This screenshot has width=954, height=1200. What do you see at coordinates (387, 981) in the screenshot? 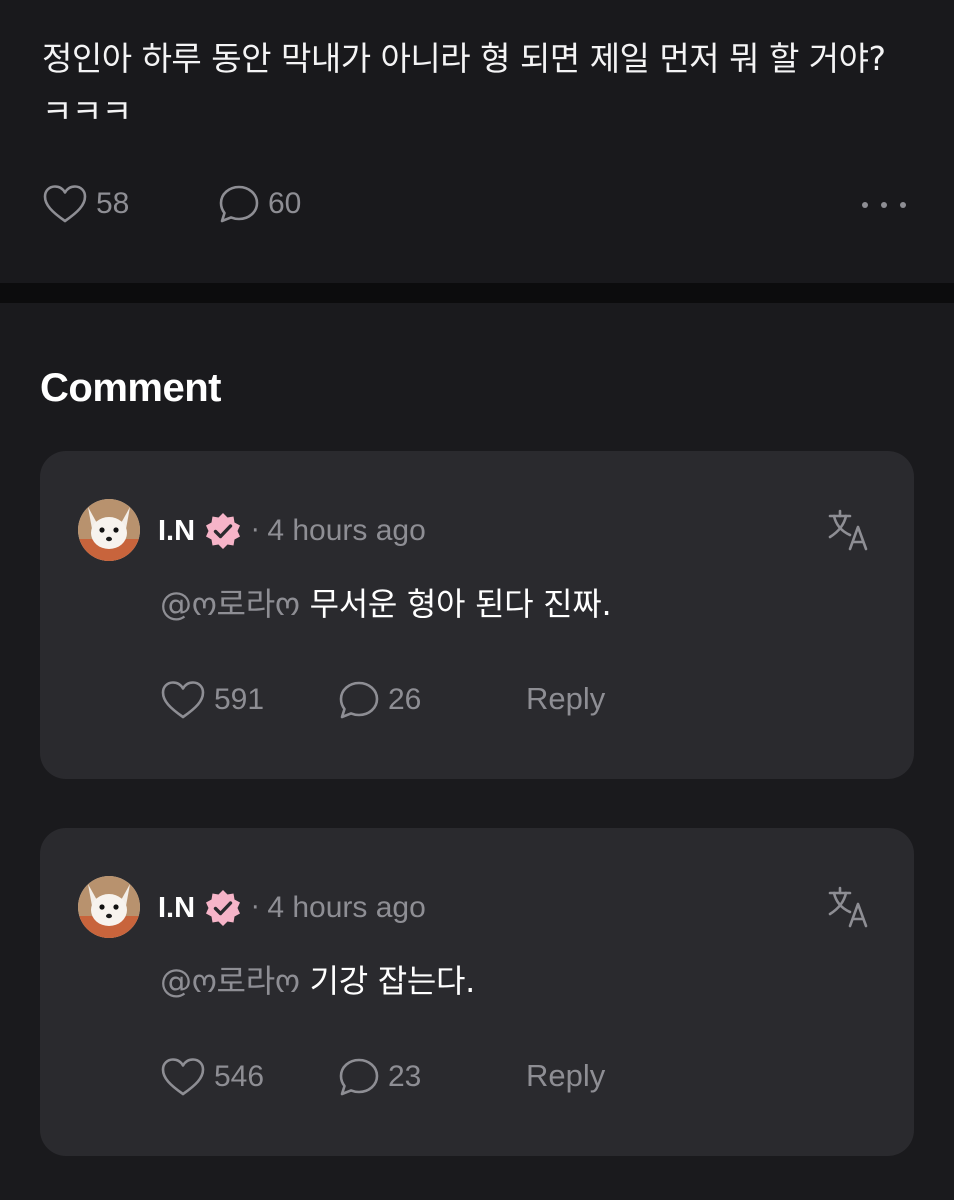
I see `comment-message: 기강 잡는다.` at bounding box center [387, 981].